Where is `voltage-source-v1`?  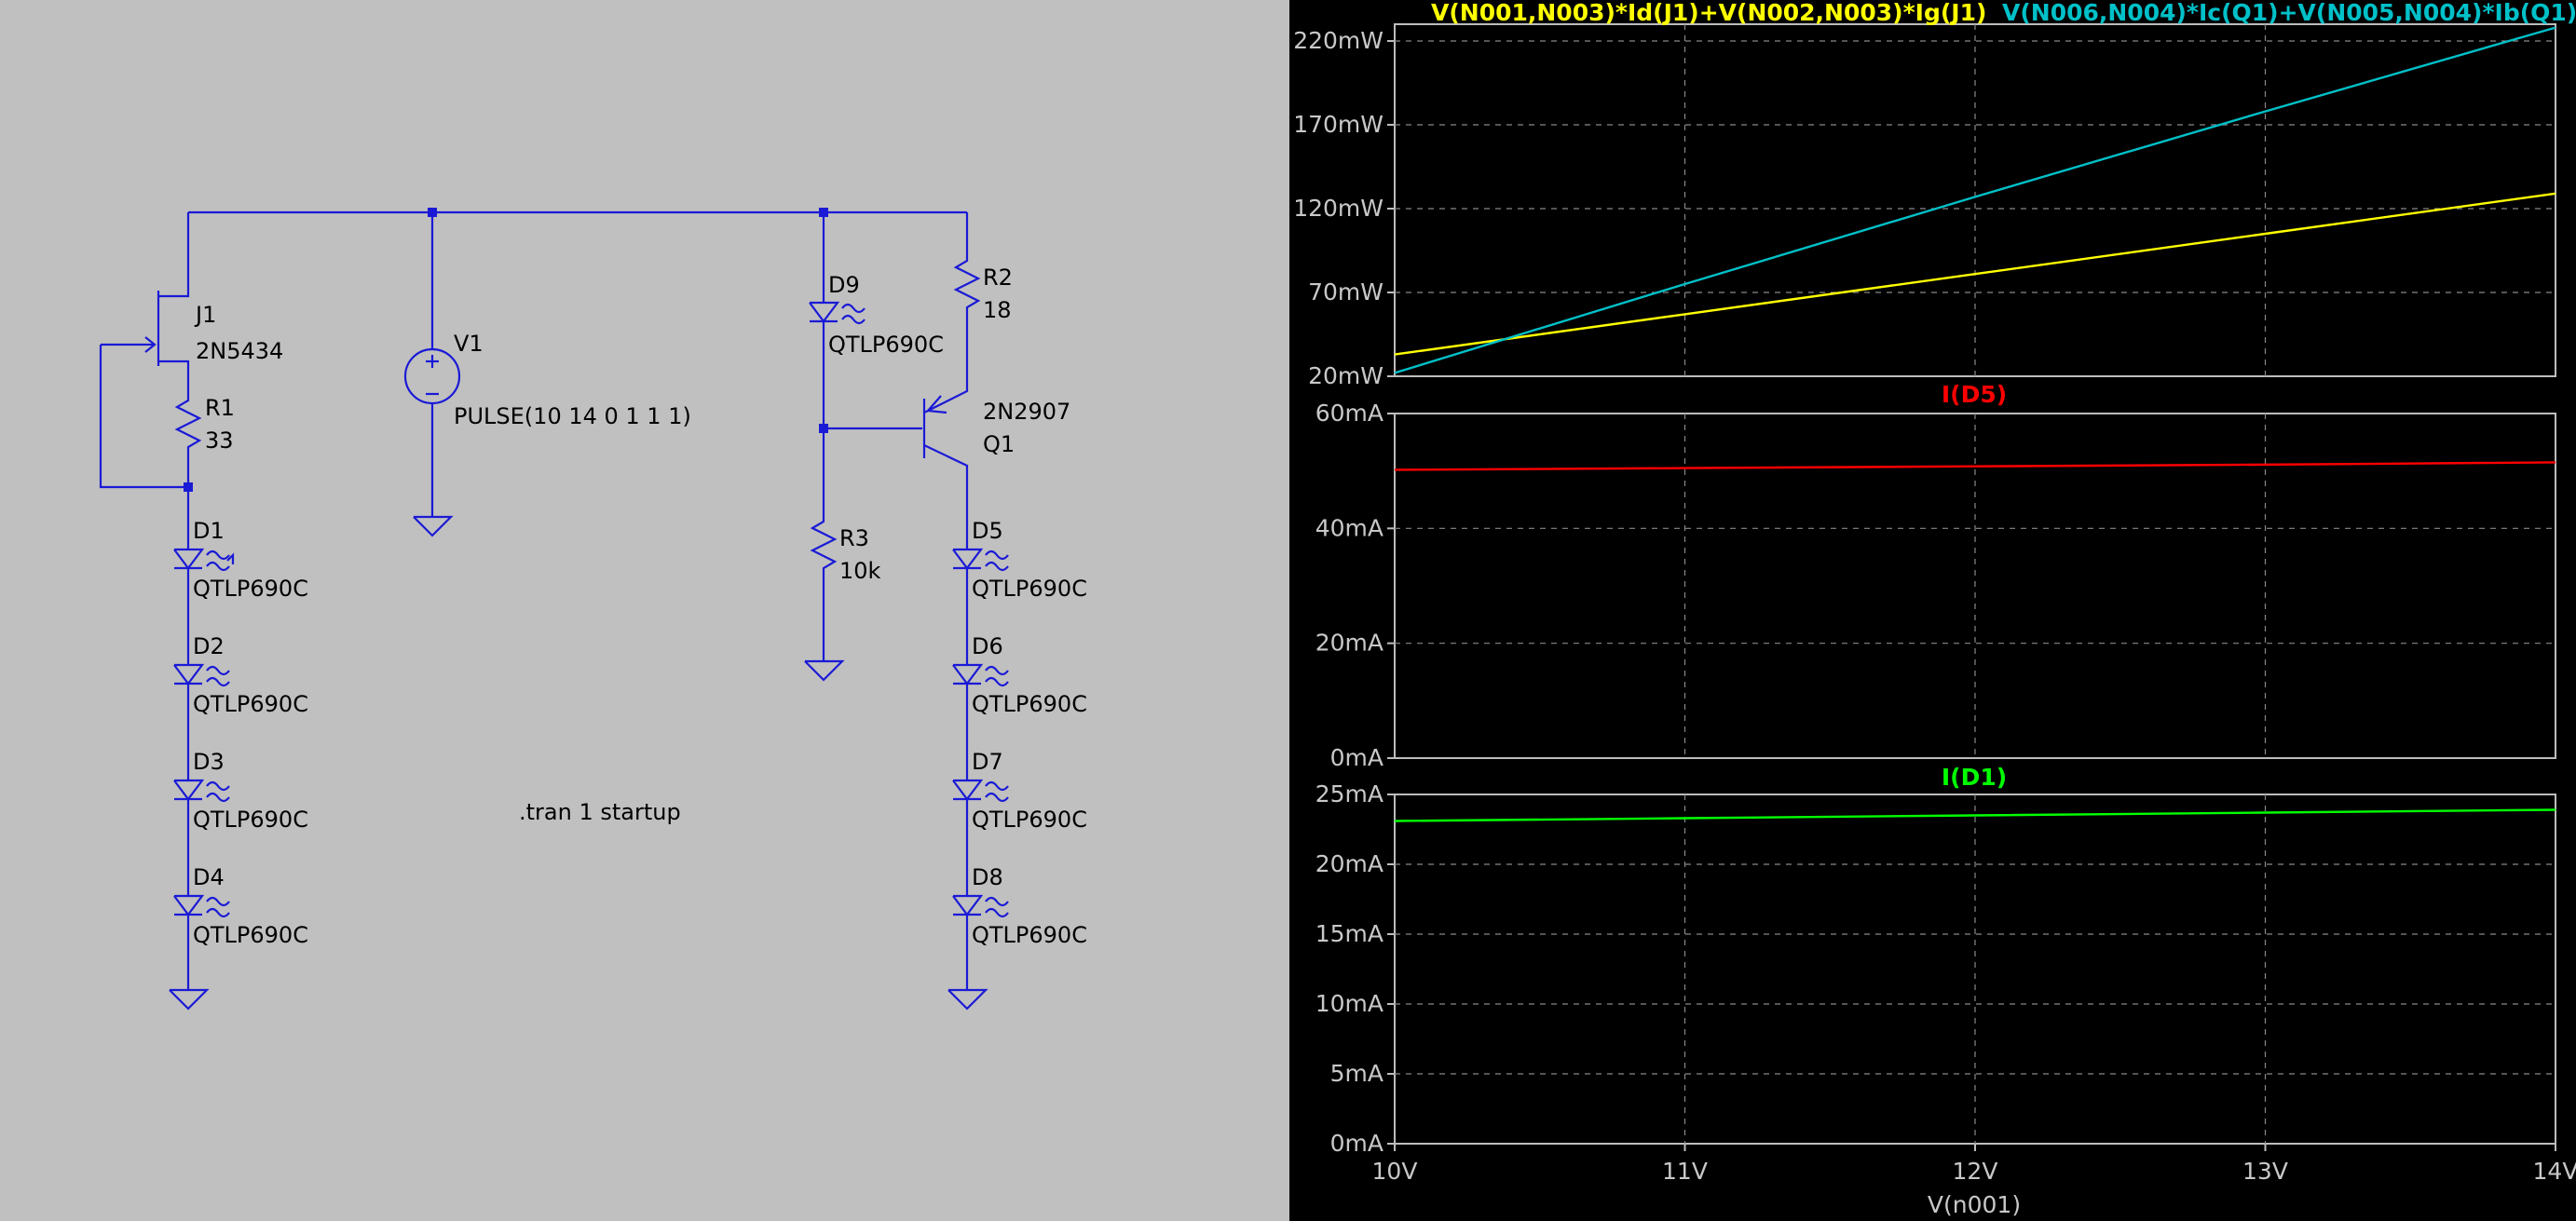 voltage-source-v1 is located at coordinates (432, 374).